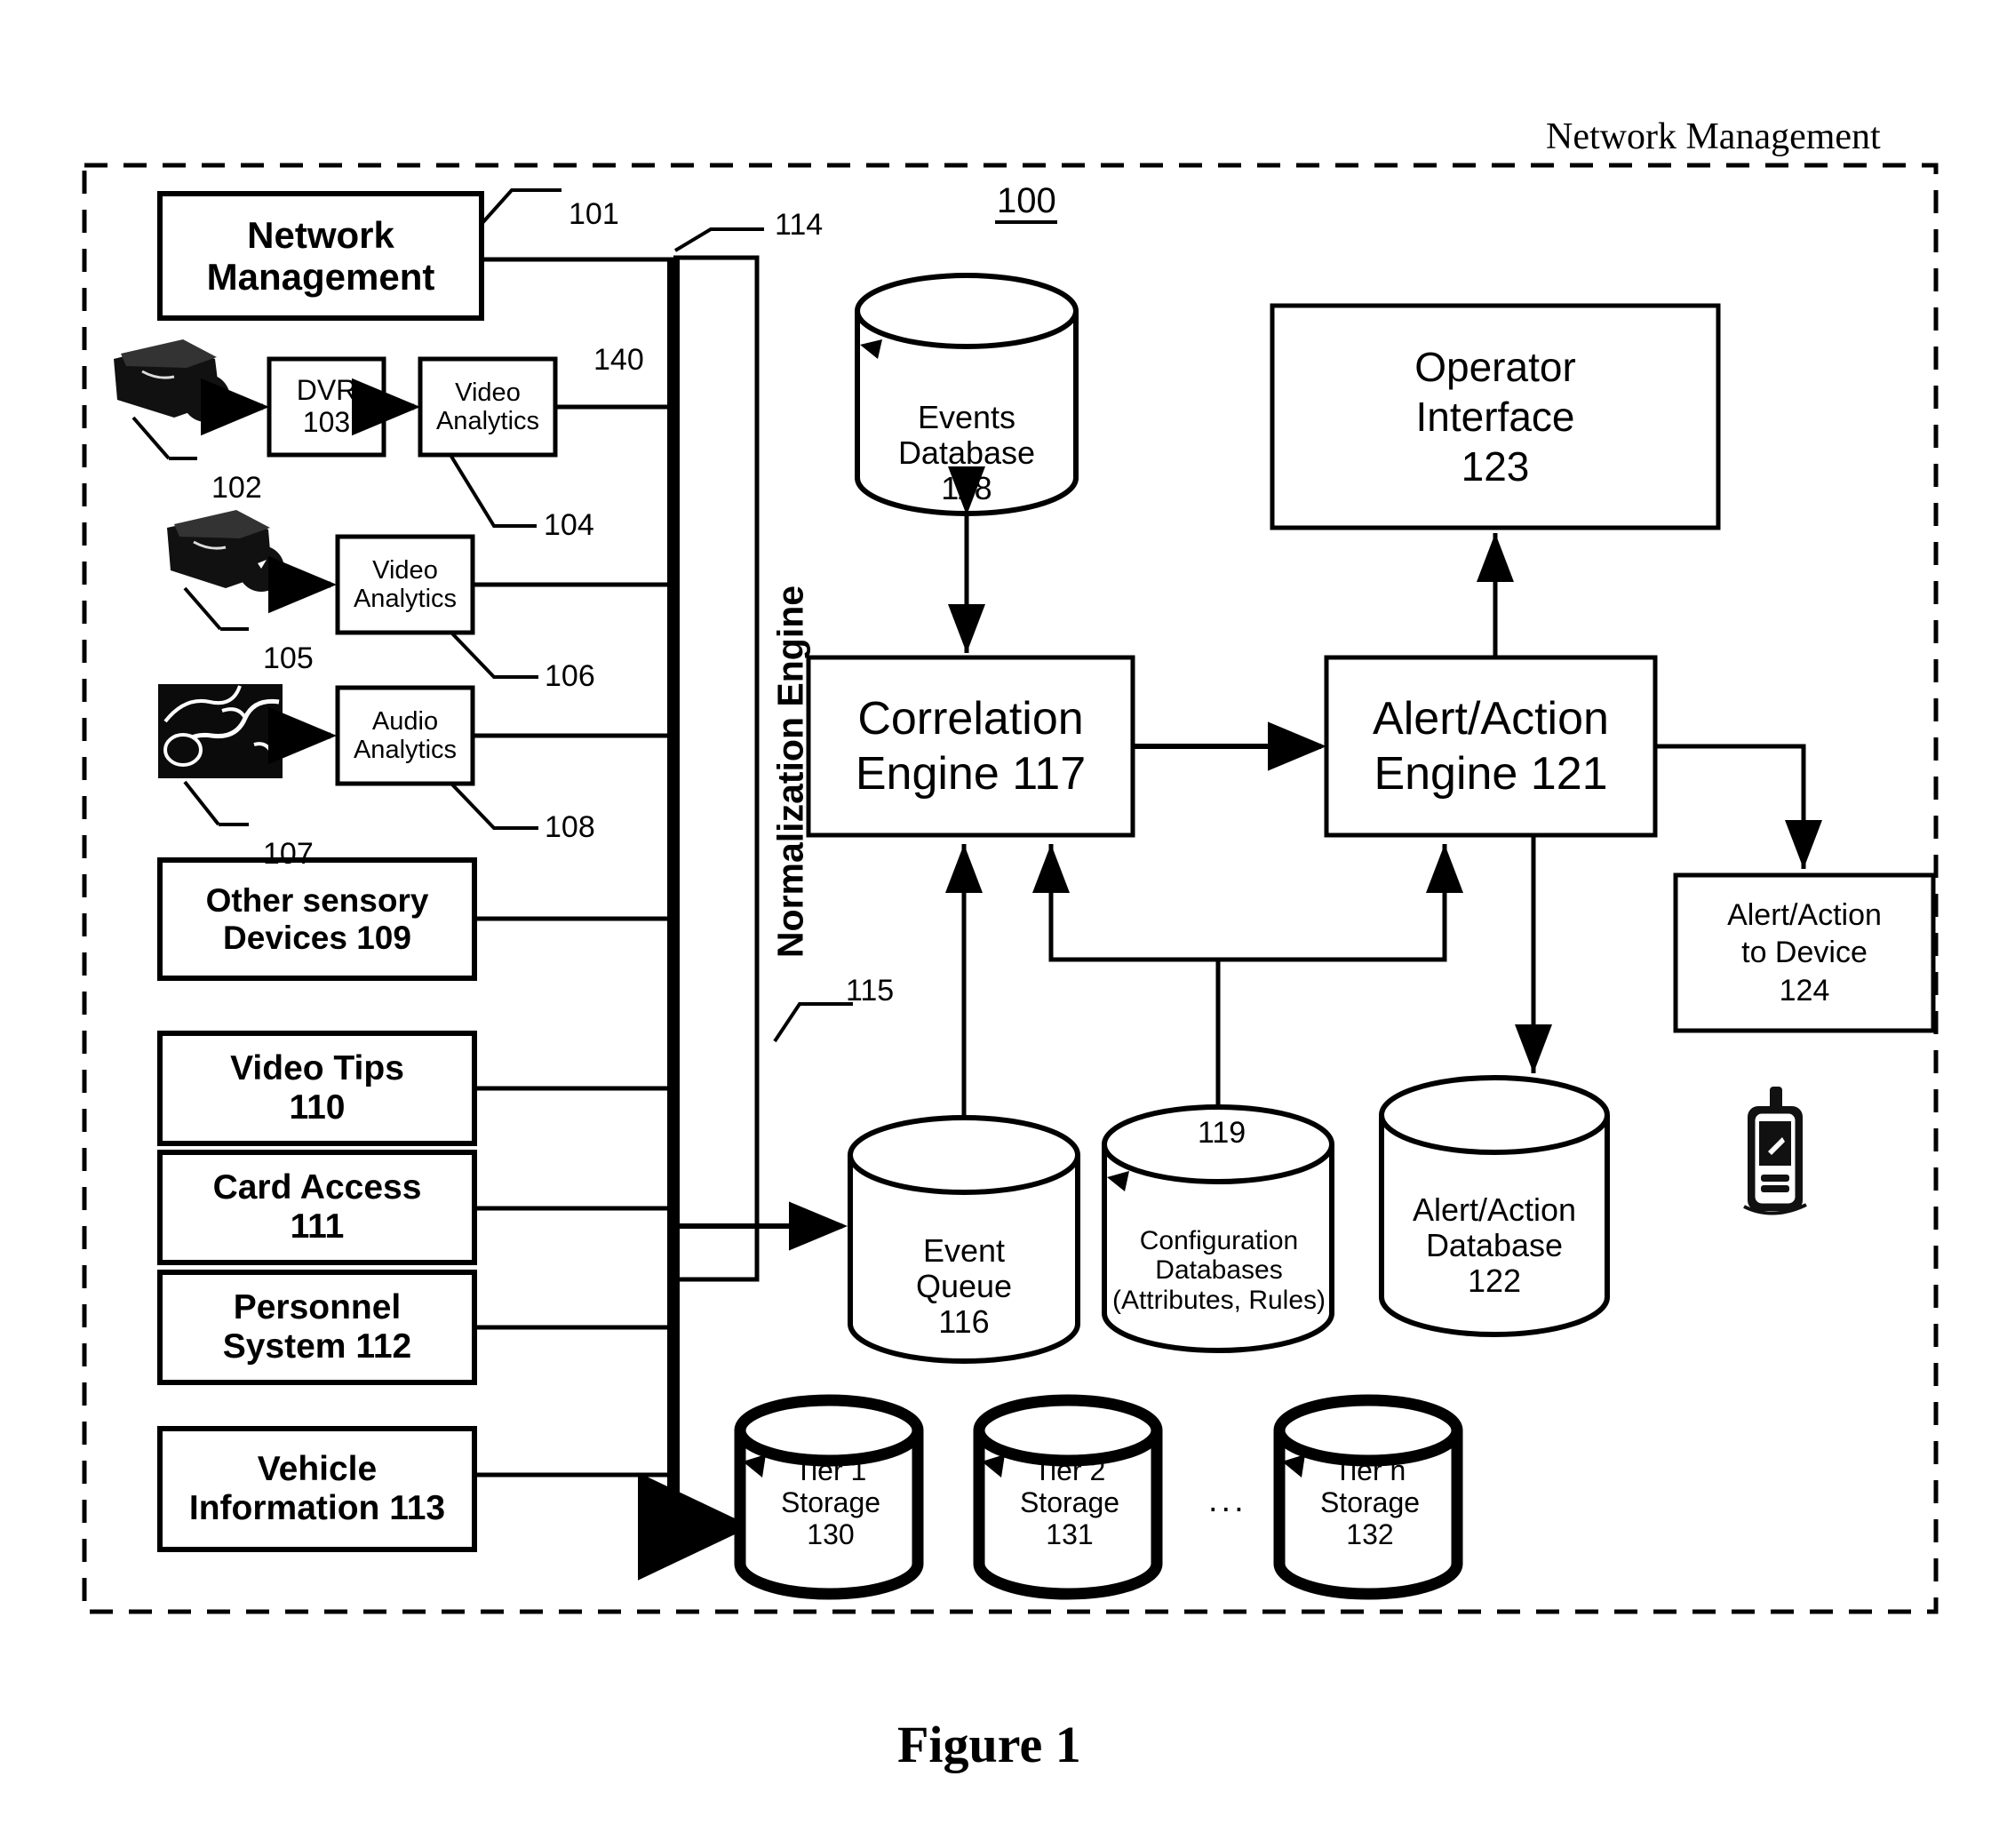  I want to click on tn-line2: Storage, so click(1370, 1502).